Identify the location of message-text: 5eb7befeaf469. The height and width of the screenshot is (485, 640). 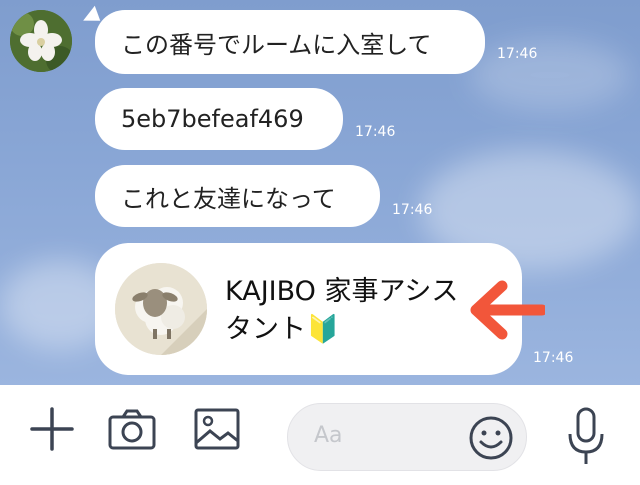
(212, 119).